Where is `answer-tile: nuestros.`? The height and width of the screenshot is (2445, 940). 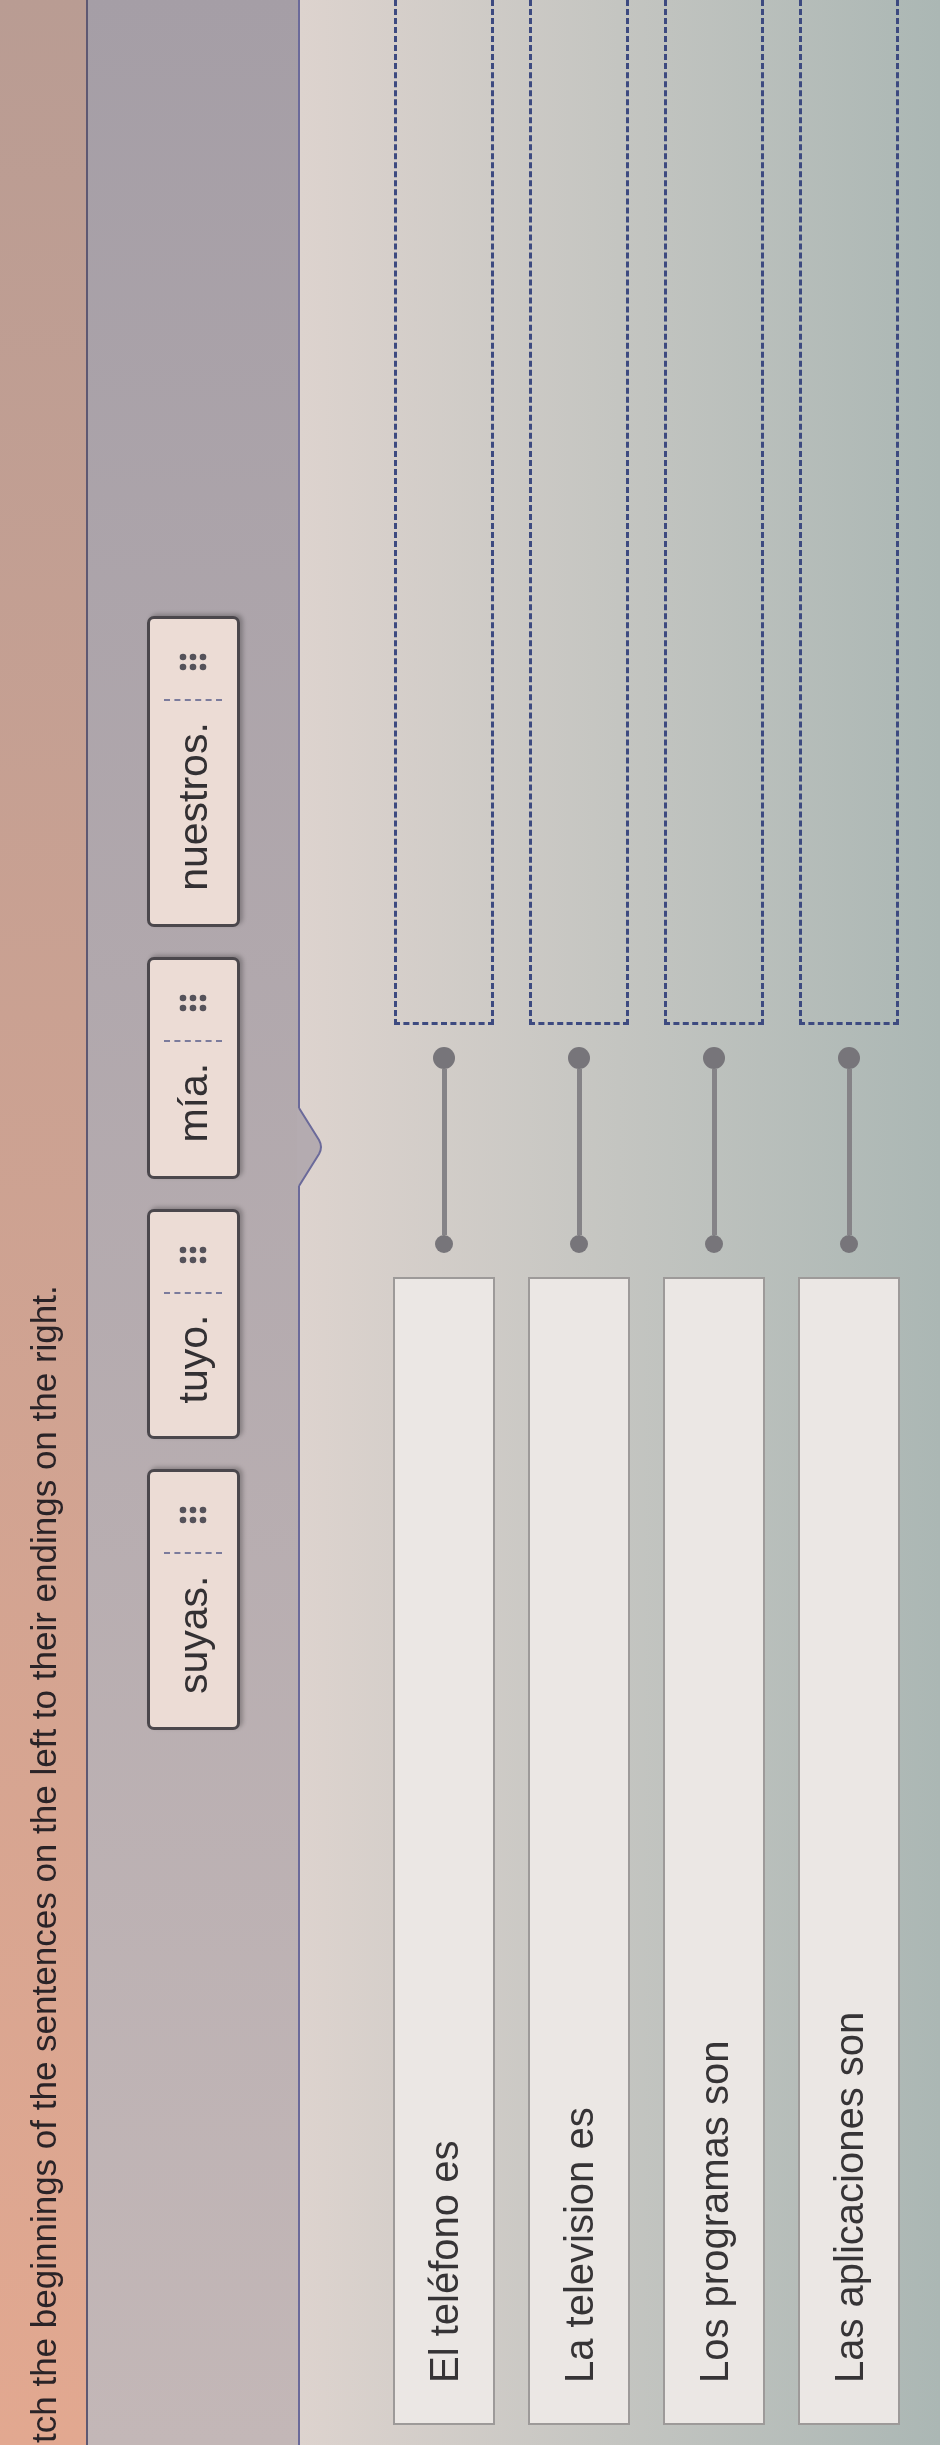
answer-tile: nuestros. is located at coordinates (193, 771).